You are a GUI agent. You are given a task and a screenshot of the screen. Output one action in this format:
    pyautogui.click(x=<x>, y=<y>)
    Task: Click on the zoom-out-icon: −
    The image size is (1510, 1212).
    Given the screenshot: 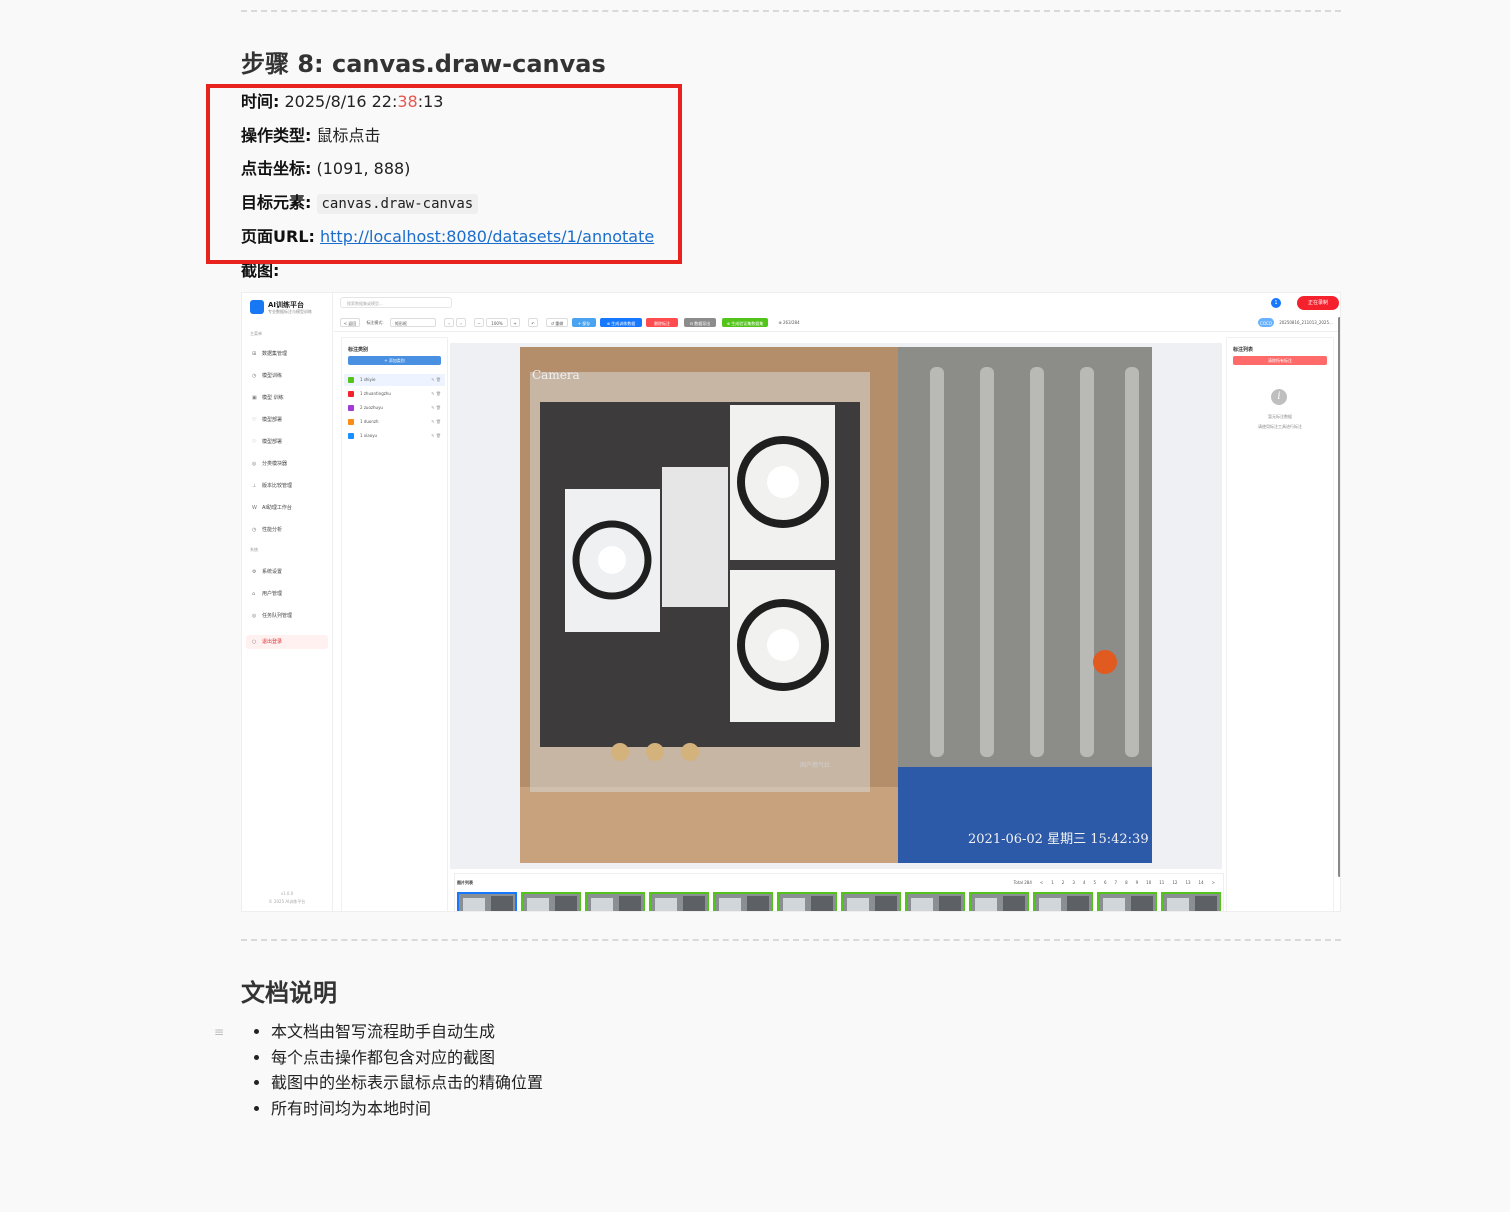 What is the action you would take?
    pyautogui.click(x=479, y=322)
    